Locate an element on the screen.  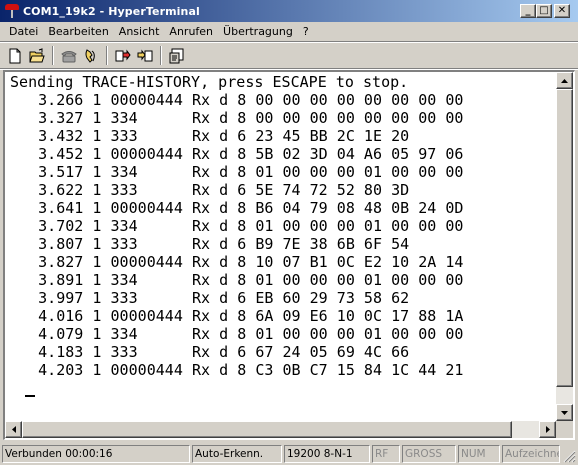
close-button: ✕ is located at coordinates (562, 11).